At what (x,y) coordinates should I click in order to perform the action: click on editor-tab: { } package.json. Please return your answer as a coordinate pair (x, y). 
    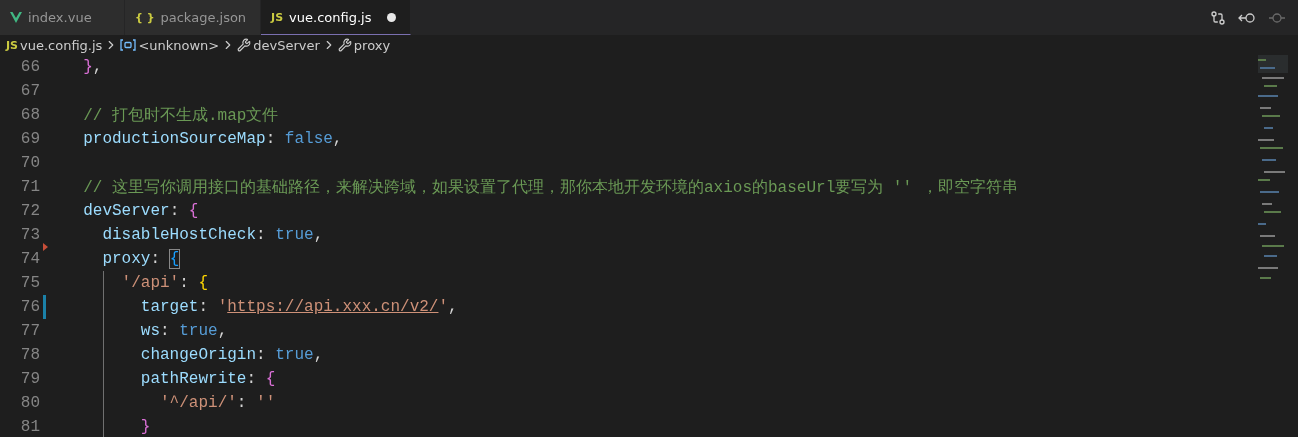
    Looking at the image, I should click on (193, 17).